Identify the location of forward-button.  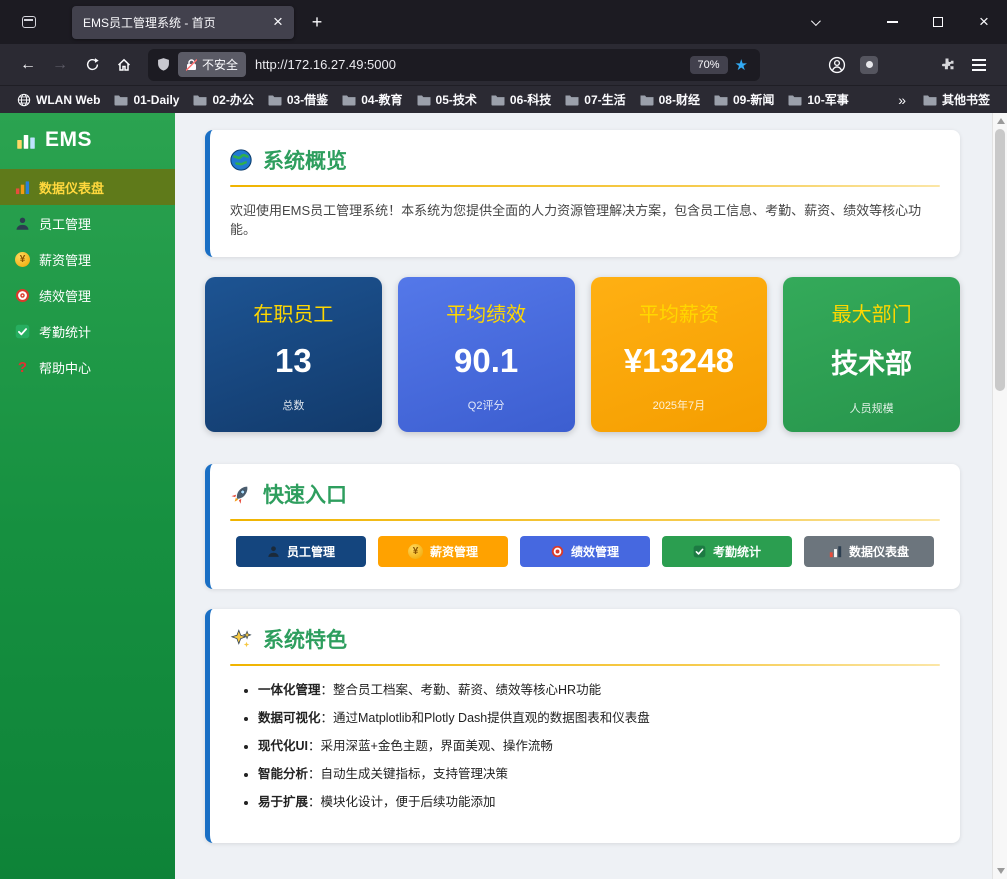
(60, 65).